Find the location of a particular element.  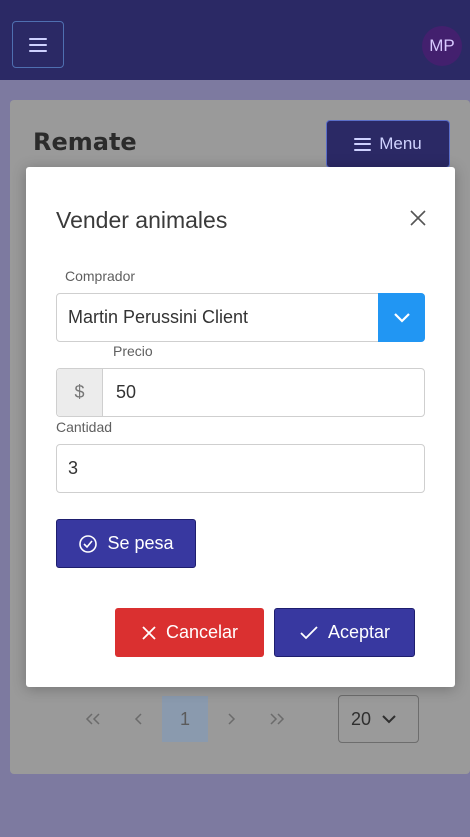

pagination-last is located at coordinates (277, 719).